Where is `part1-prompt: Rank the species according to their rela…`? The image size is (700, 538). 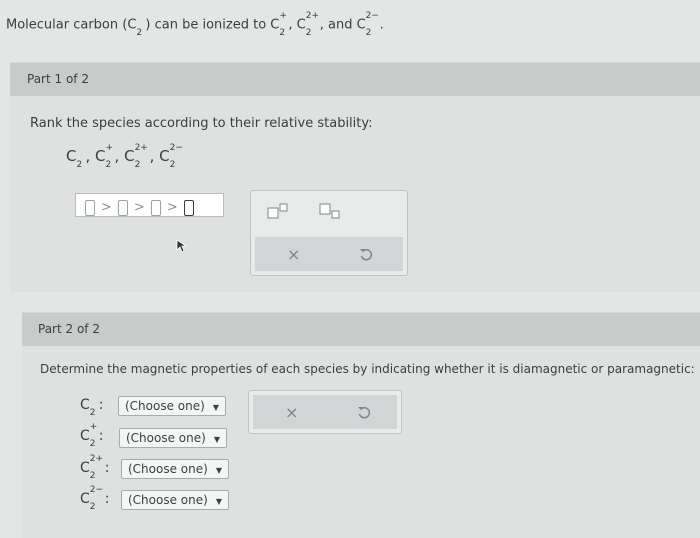 part1-prompt: Rank the species according to their rela… is located at coordinates (201, 123).